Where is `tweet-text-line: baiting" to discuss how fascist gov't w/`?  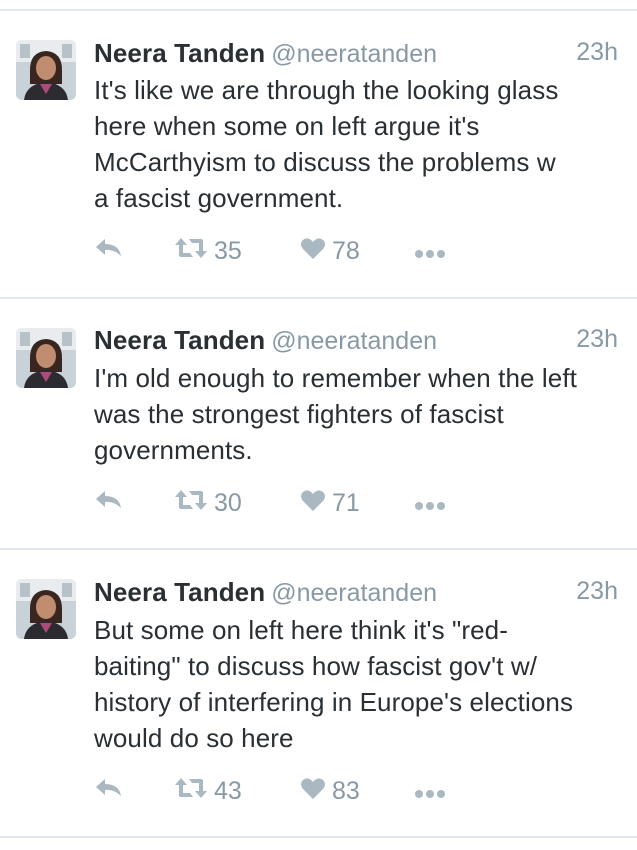 tweet-text-line: baiting" to discuss how fascist gov't w/ is located at coordinates (316, 666).